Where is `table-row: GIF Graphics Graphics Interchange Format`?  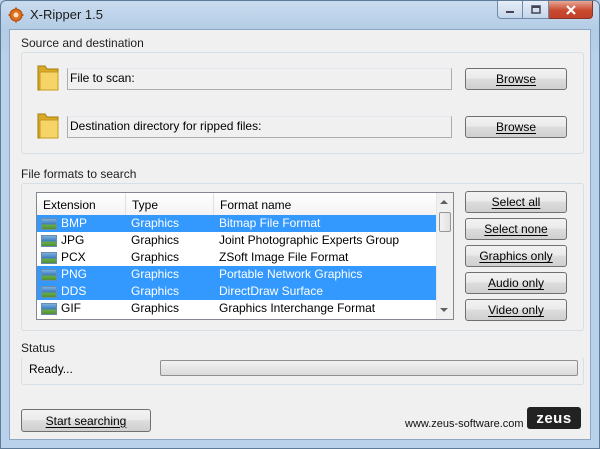 table-row: GIF Graphics Graphics Interchange Format is located at coordinates (237, 308).